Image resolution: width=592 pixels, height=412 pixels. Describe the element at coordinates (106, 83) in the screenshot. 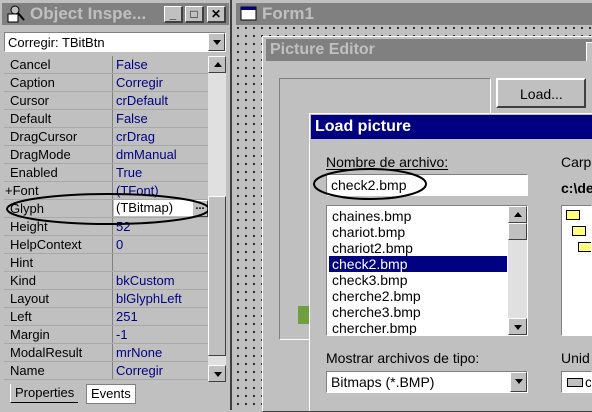

I see `property-row-caption: Caption Corregir` at that location.